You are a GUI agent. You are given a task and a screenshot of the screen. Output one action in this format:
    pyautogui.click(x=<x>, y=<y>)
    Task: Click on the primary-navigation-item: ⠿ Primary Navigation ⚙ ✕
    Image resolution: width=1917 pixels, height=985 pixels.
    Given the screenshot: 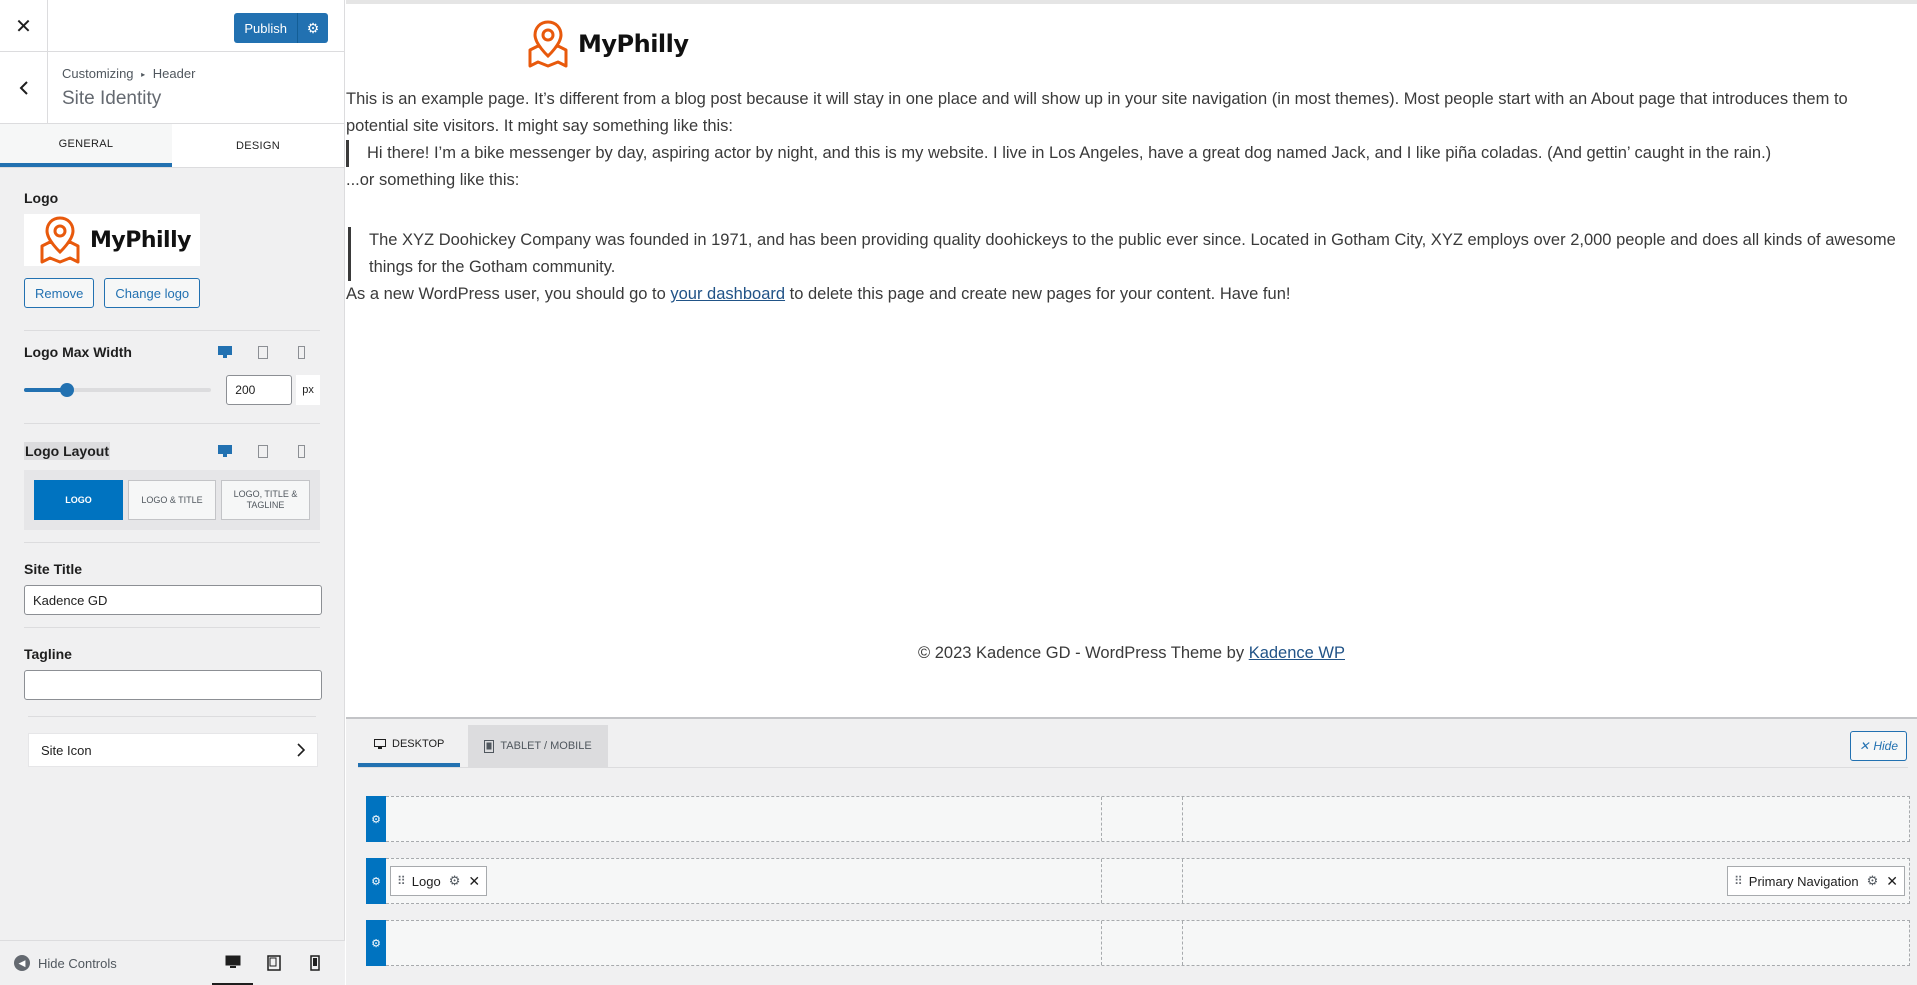 What is the action you would take?
    pyautogui.click(x=1815, y=881)
    